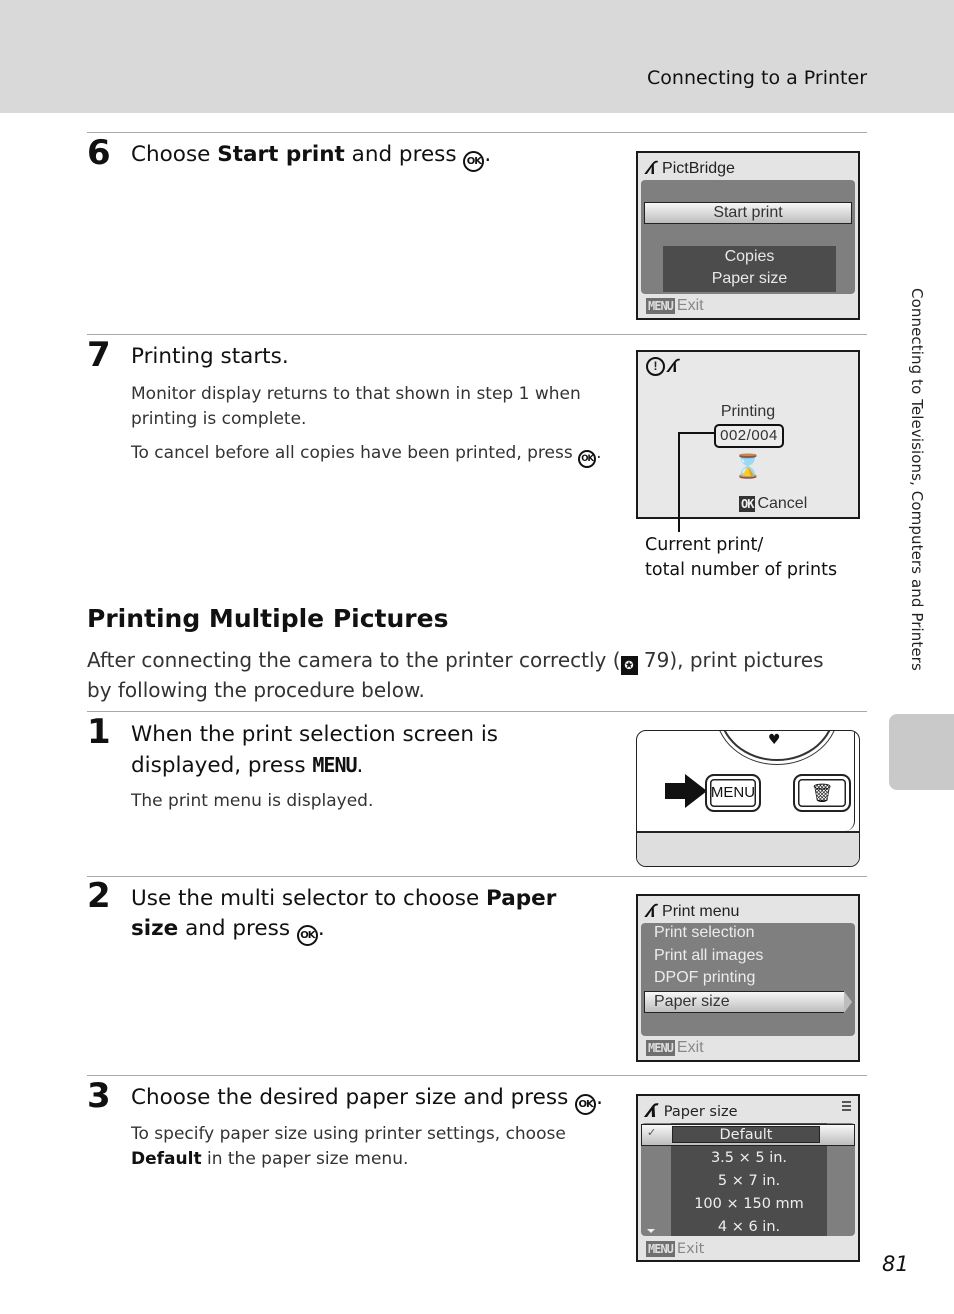  What do you see at coordinates (629, 665) in the screenshot?
I see `page-reference-icon: ✪` at bounding box center [629, 665].